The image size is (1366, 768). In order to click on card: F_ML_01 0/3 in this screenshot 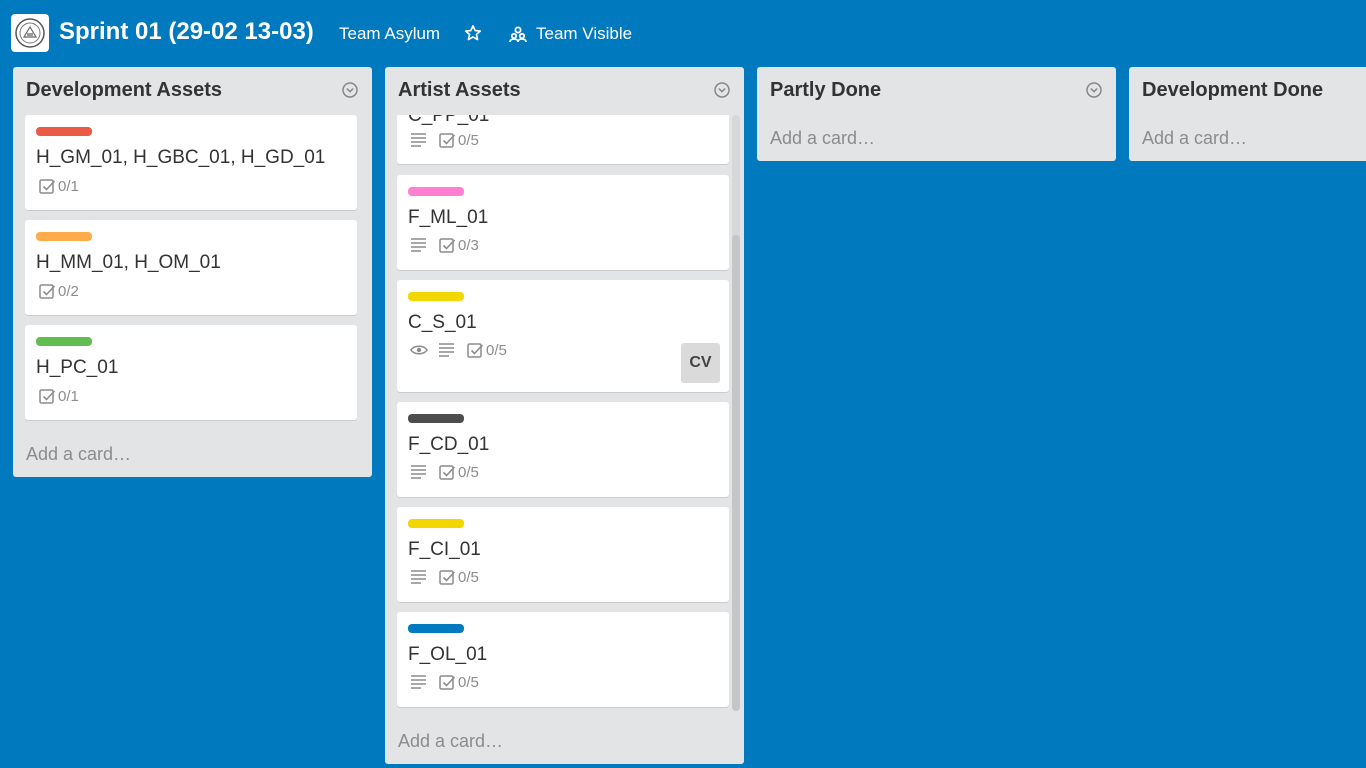, I will do `click(563, 222)`.